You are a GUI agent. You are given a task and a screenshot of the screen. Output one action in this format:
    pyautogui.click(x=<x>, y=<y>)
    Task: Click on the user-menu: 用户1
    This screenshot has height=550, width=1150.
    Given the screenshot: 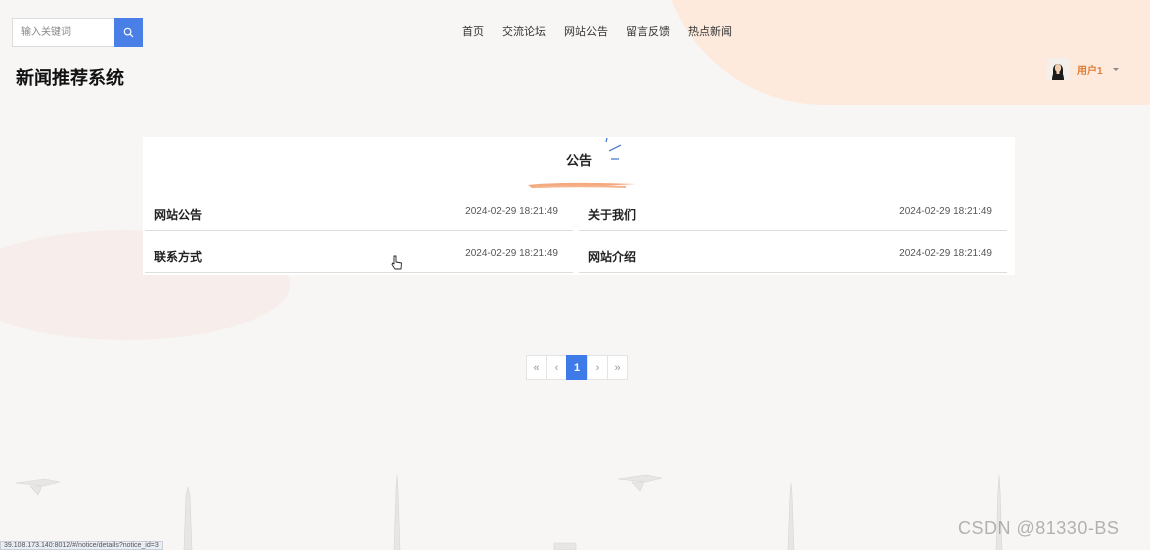 What is the action you would take?
    pyautogui.click(x=1083, y=69)
    